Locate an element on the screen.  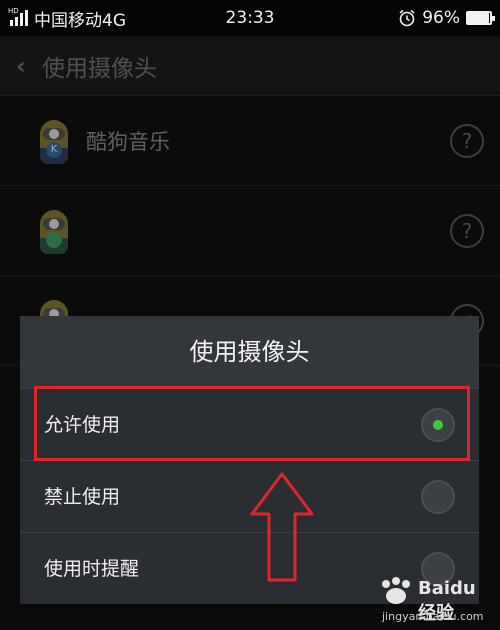
list-item: K 酷狗音乐 ? is located at coordinates (250, 141).